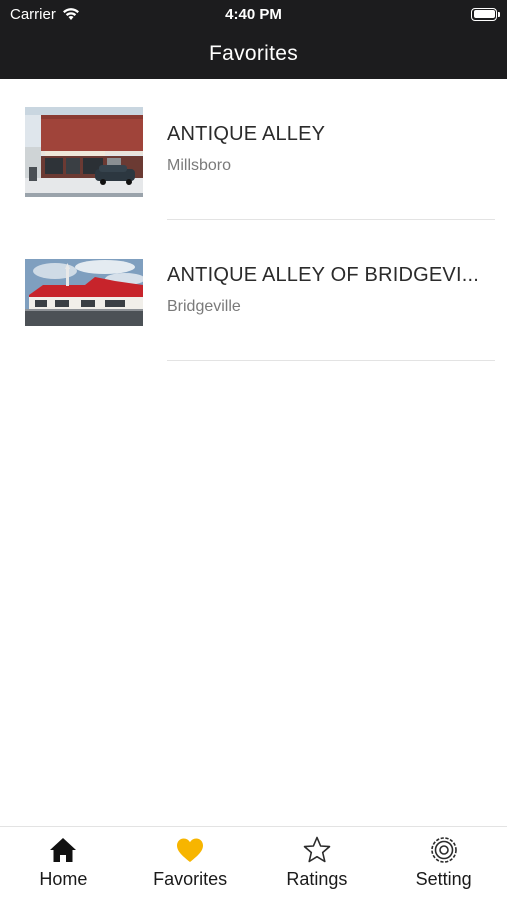 This screenshot has width=507, height=900. I want to click on battery-fill, so click(484, 14).